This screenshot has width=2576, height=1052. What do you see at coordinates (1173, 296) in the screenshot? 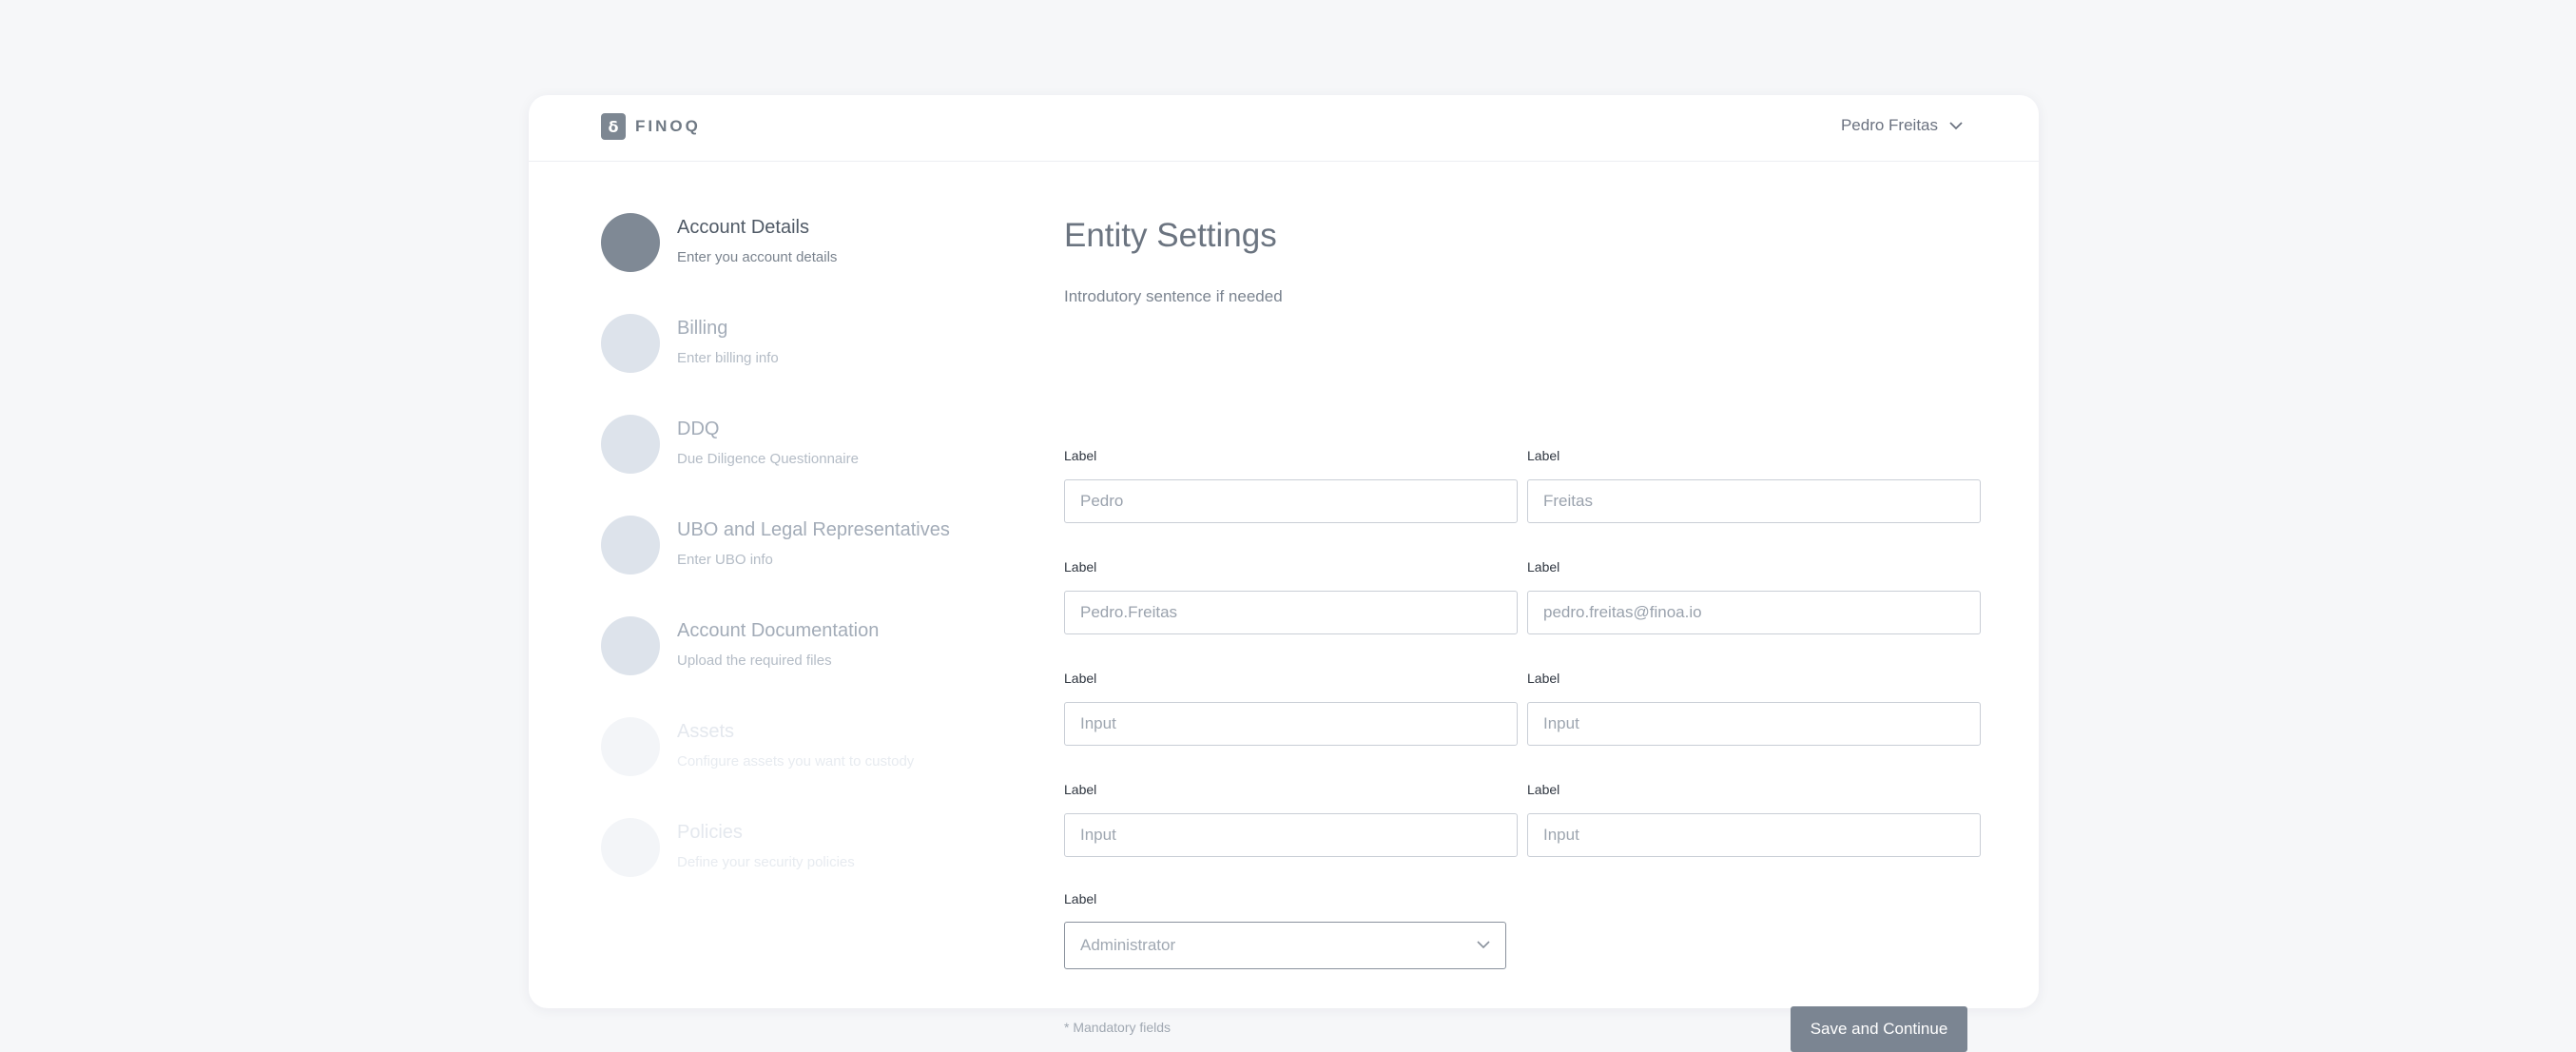
I see `intro-text: Introdutory sentence if needed` at bounding box center [1173, 296].